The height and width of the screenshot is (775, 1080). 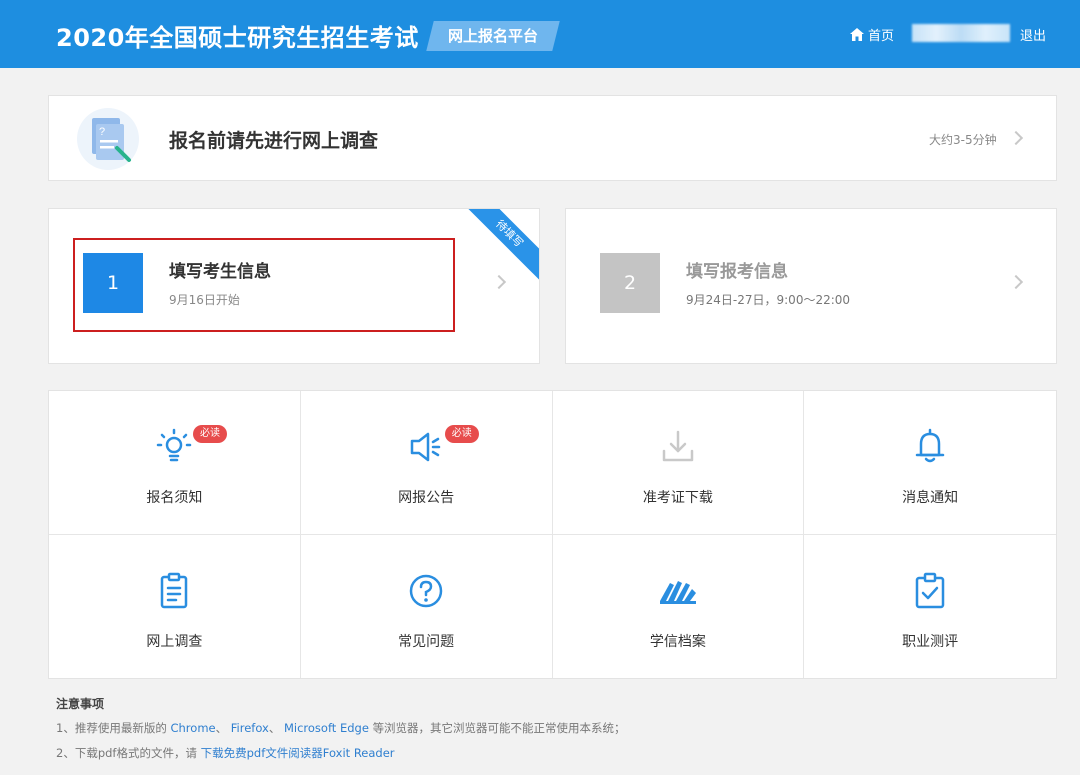 I want to click on note-text: 等浏览器，其它浏览器可能不能正常使用本系统；, so click(x=499, y=728).